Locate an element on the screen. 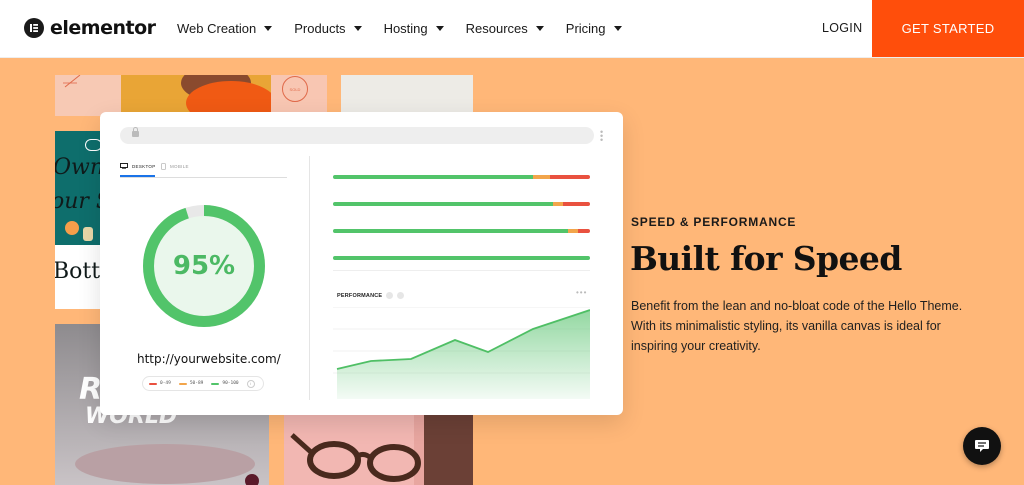 Image resolution: width=1024 pixels, height=485 pixels. tested-url: http://yourwebsite.com/ is located at coordinates (209, 359).